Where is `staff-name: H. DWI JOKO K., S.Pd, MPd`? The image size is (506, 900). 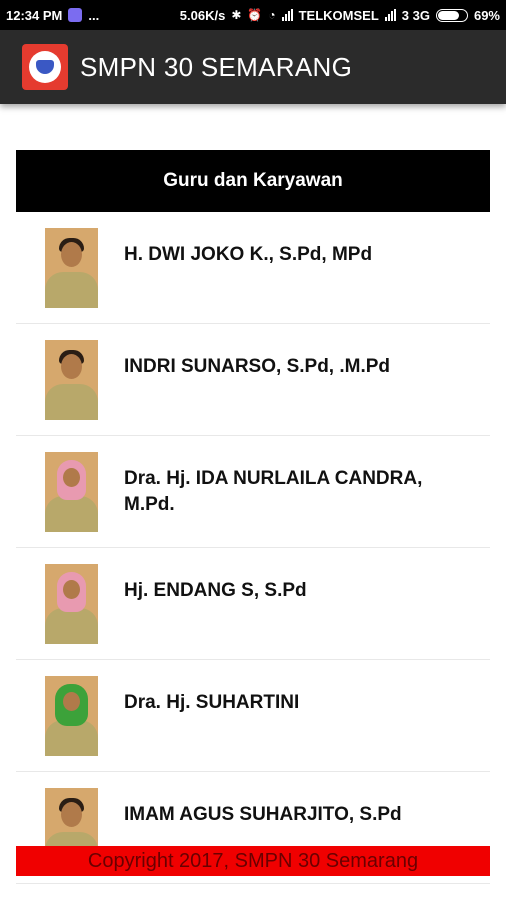
staff-name: H. DWI JOKO K., S.Pd, MPd is located at coordinates (248, 254).